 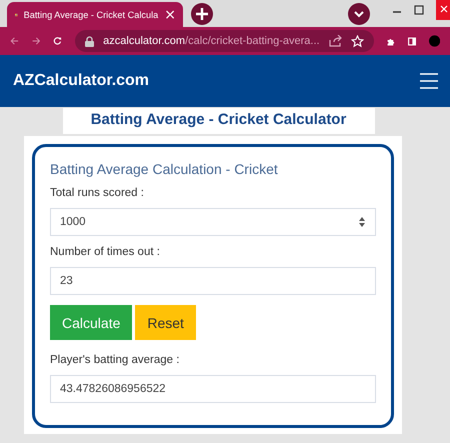 I want to click on browser-tab: Batting Average - Cricket Calcula ×, so click(x=95, y=14).